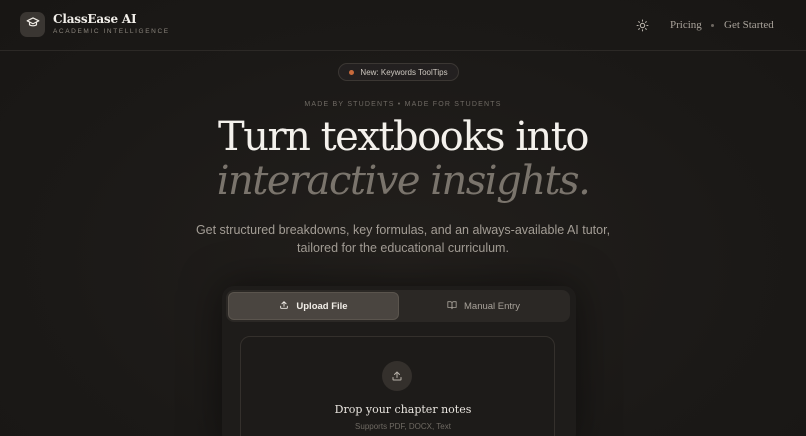 This screenshot has height=436, width=806. Describe the element at coordinates (642, 25) in the screenshot. I see `sun-icon` at that location.